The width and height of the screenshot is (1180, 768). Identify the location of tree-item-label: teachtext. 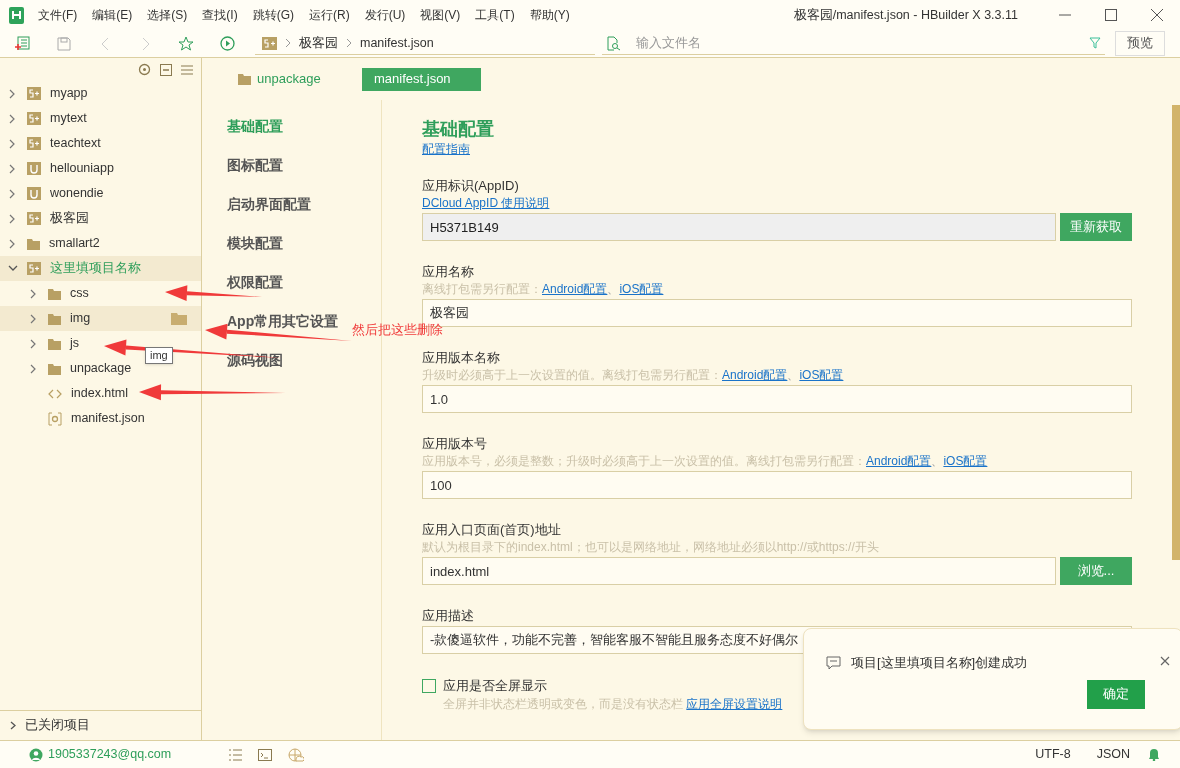
(75, 143).